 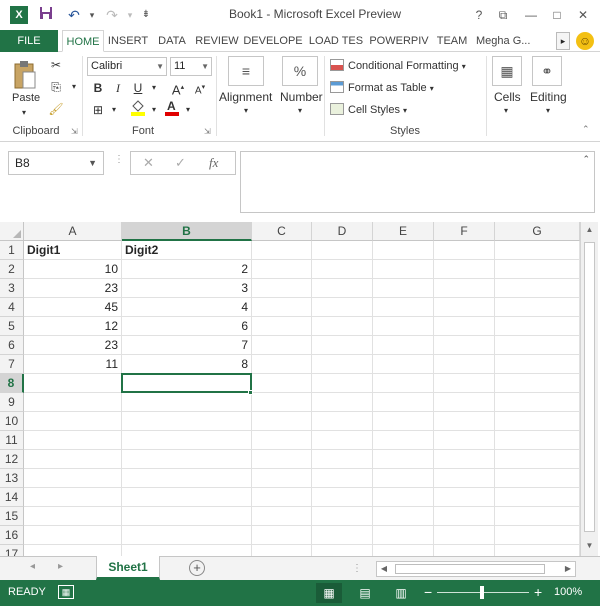 What do you see at coordinates (403, 250) in the screenshot?
I see `cell-e1` at bounding box center [403, 250].